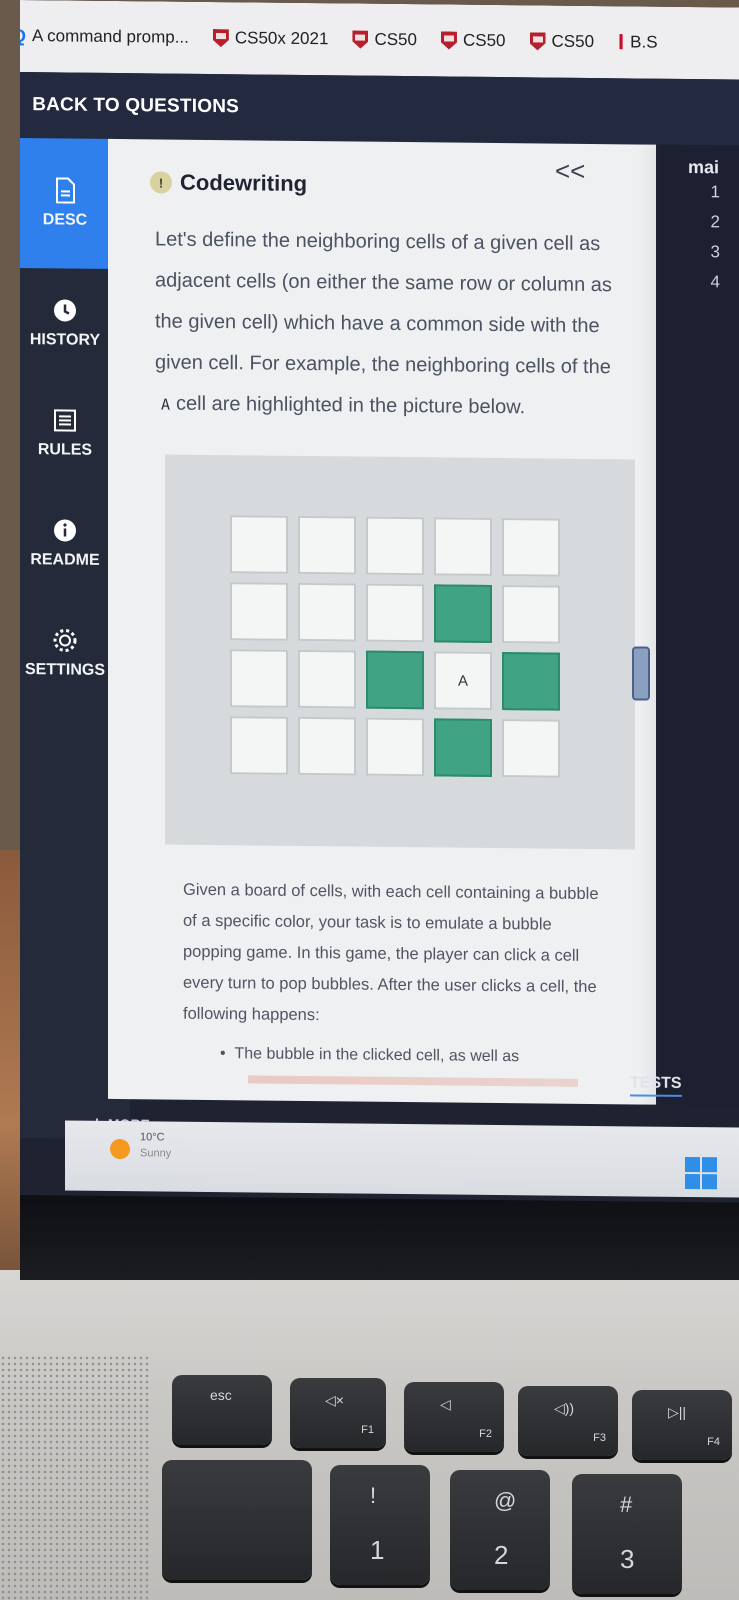 Image resolution: width=739 pixels, height=1600 pixels. I want to click on browser-tab: I B.S, so click(638, 42).